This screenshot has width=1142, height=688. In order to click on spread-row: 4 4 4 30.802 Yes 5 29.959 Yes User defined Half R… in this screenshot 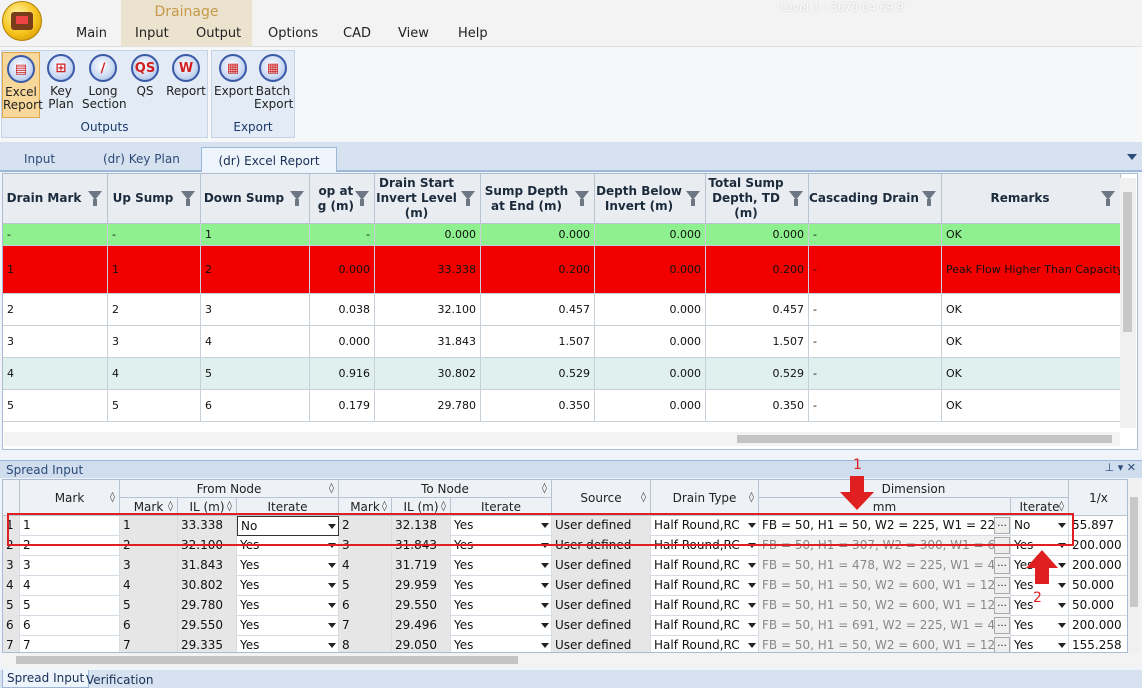, I will do `click(565, 586)`.